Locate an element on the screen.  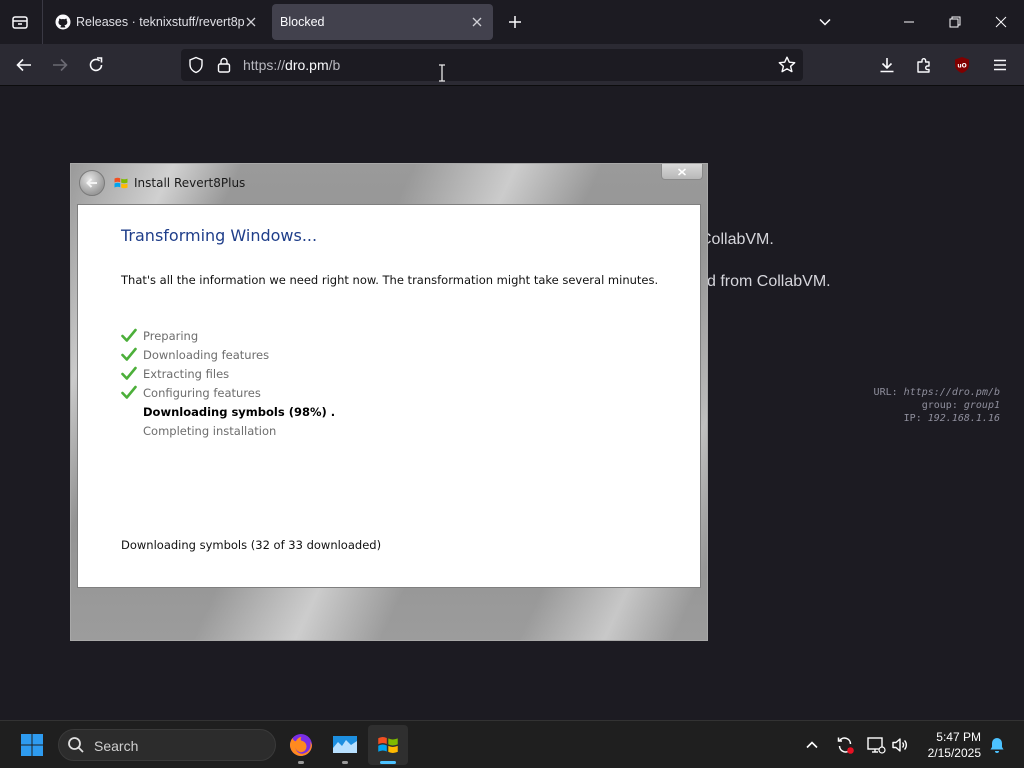
tray-network-button is located at coordinates (876, 745).